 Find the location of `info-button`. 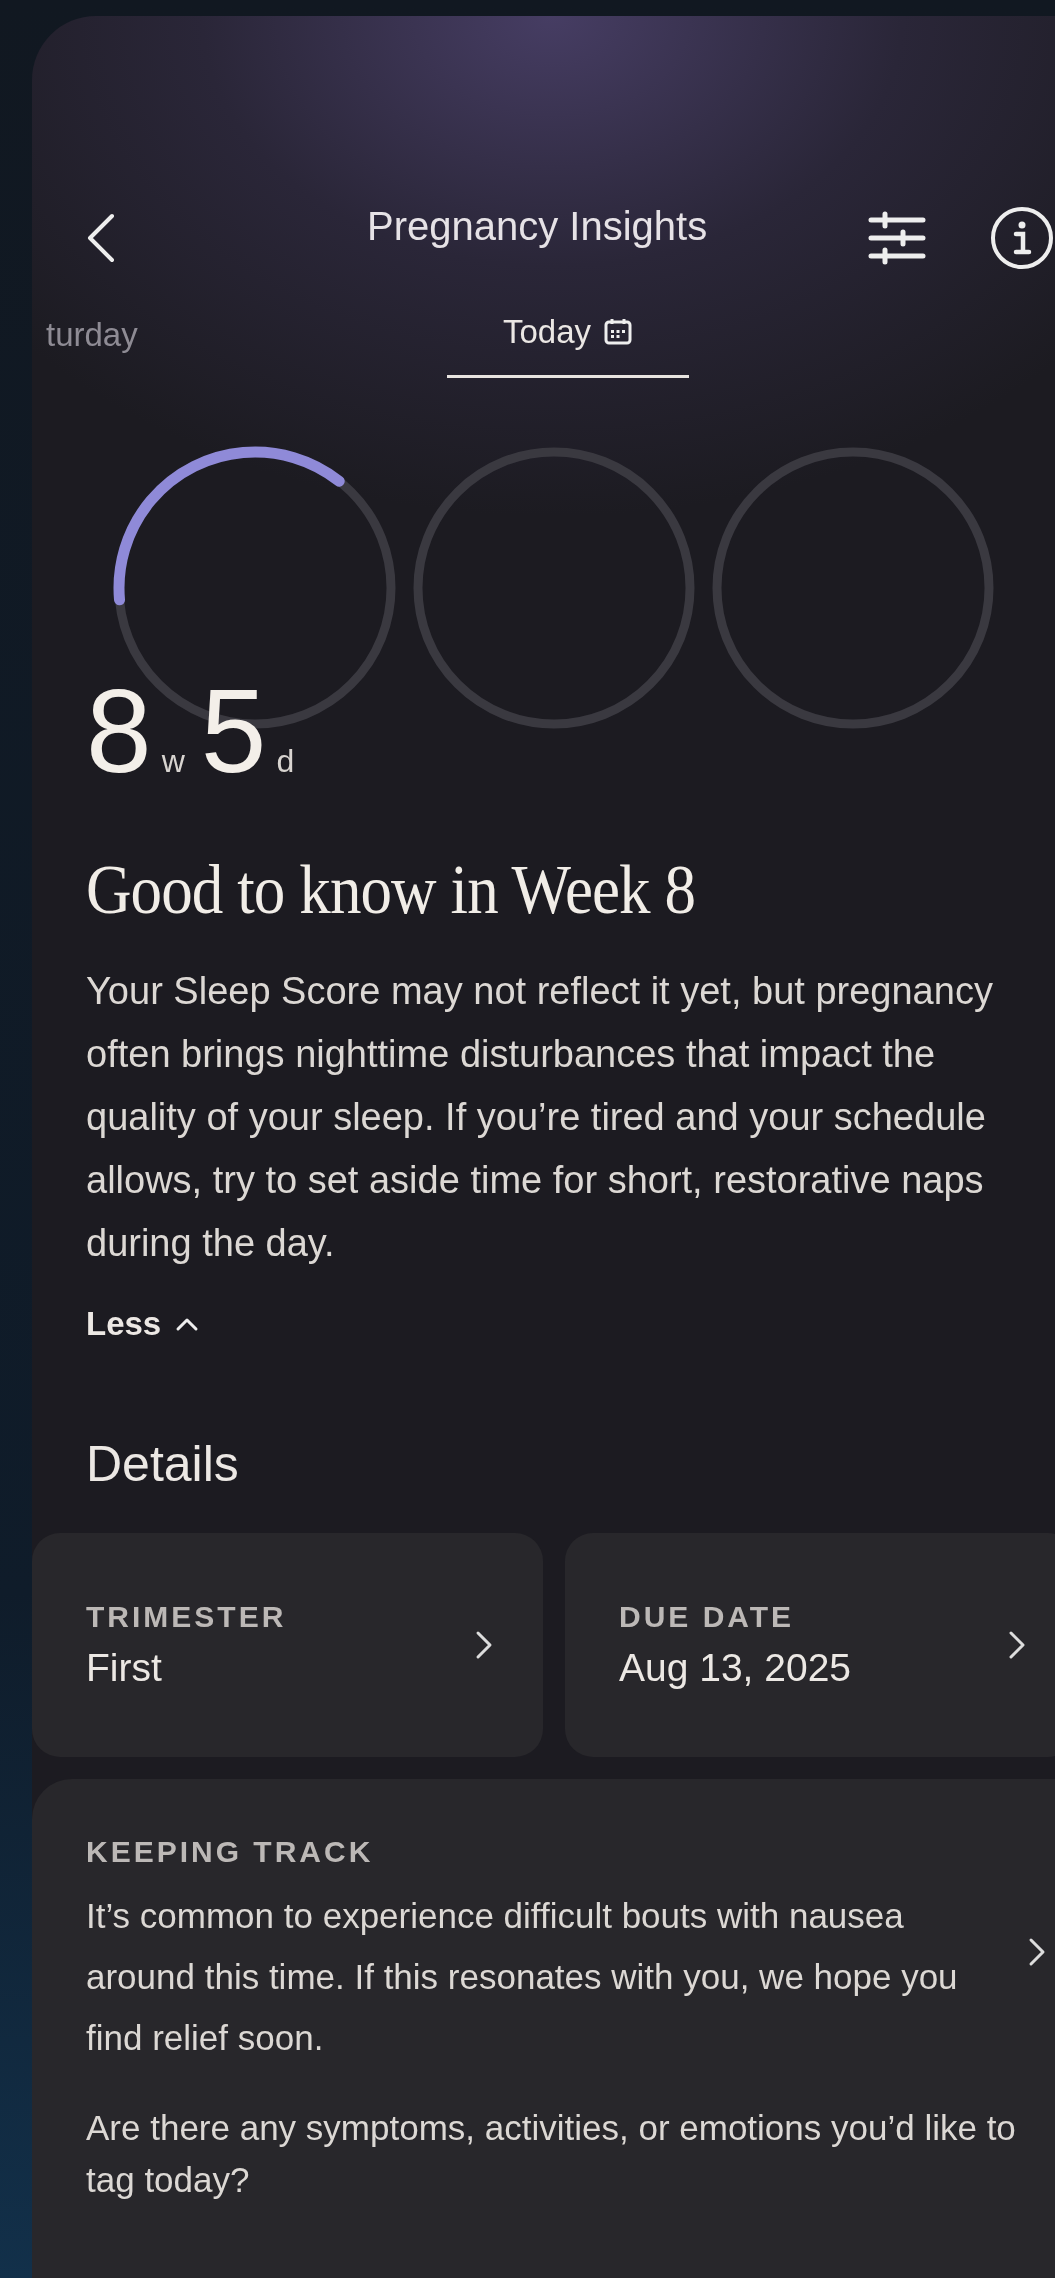

info-button is located at coordinates (1022, 238).